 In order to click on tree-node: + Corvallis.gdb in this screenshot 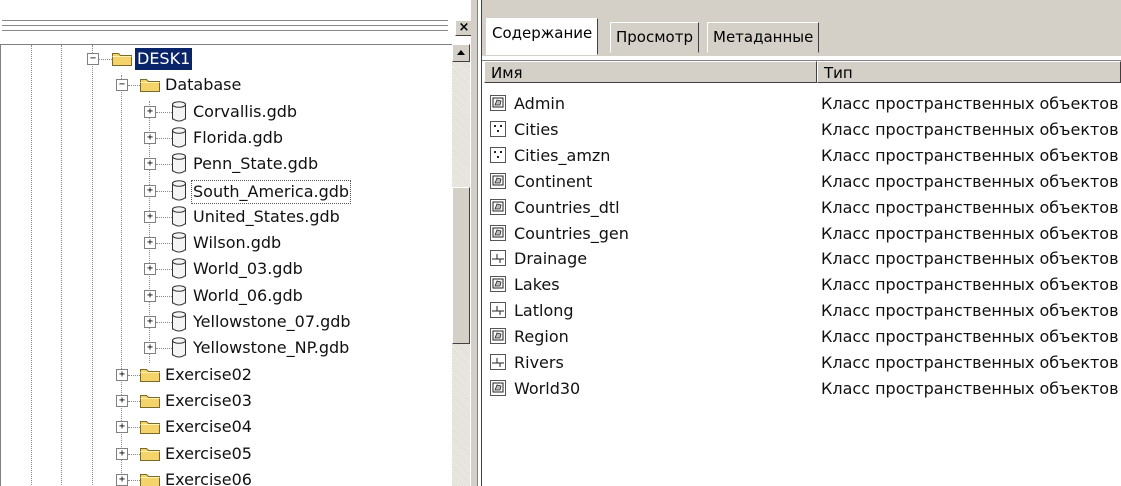, I will do `click(226, 112)`.